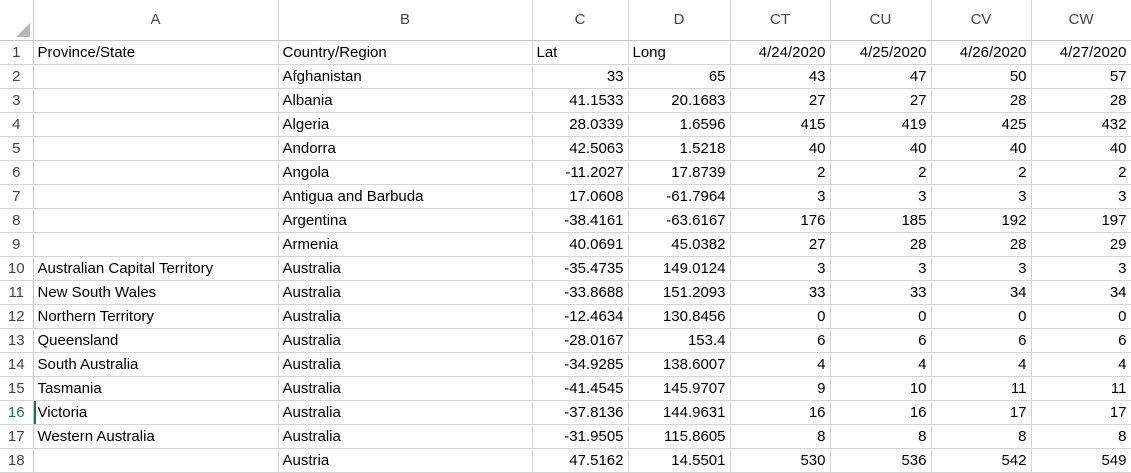  What do you see at coordinates (780, 340) in the screenshot?
I see `cell-ct13: 6` at bounding box center [780, 340].